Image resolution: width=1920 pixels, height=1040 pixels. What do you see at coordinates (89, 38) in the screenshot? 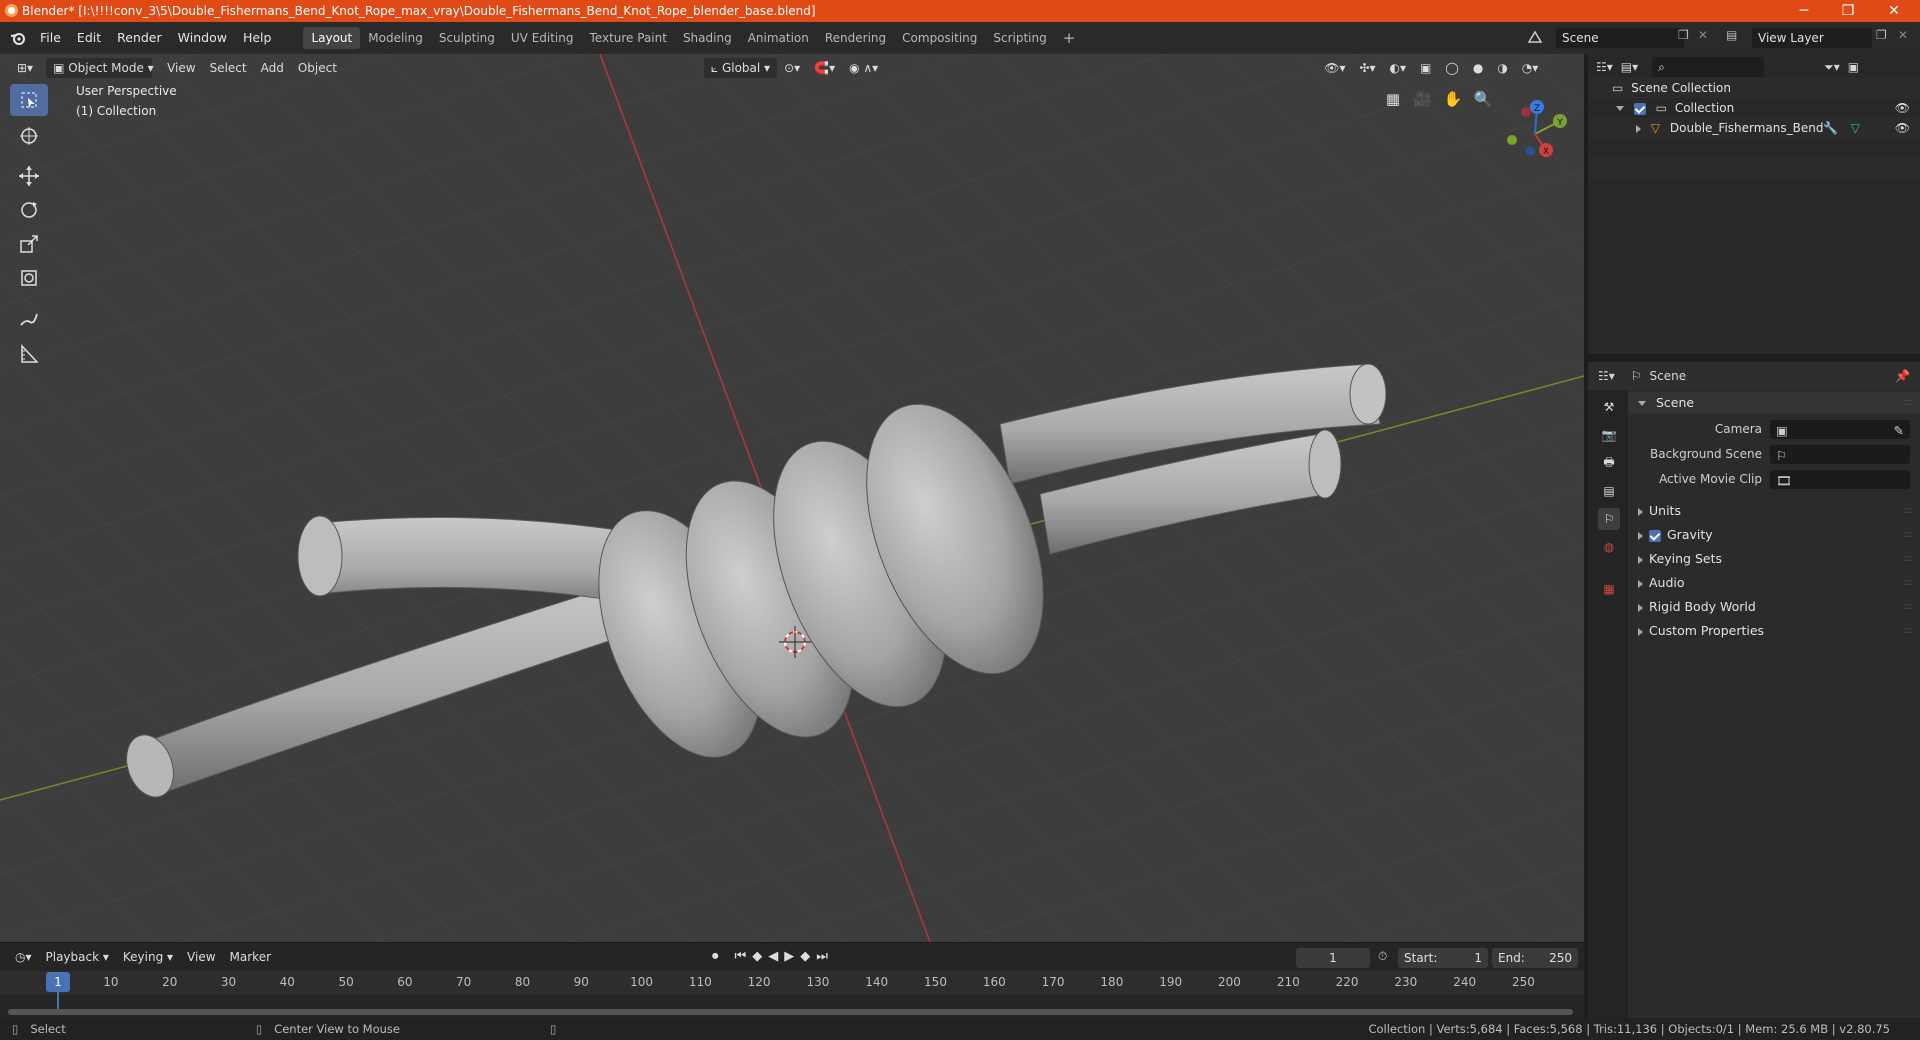
I see `menu-edit: Edit` at bounding box center [89, 38].